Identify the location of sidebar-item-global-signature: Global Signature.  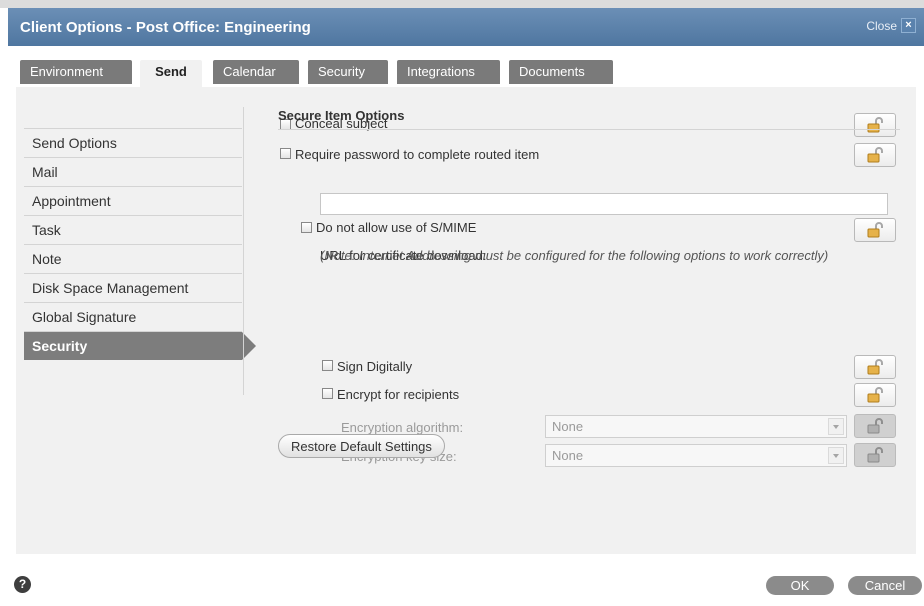
(133, 316).